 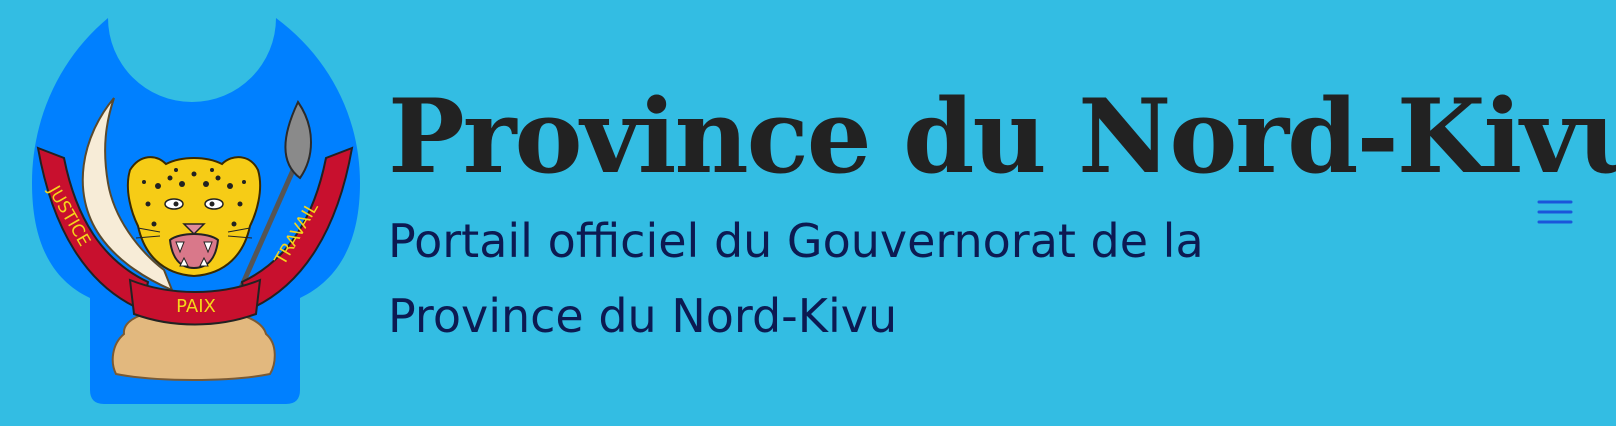 I want to click on hamburger-menu-icon, so click(x=1555, y=212).